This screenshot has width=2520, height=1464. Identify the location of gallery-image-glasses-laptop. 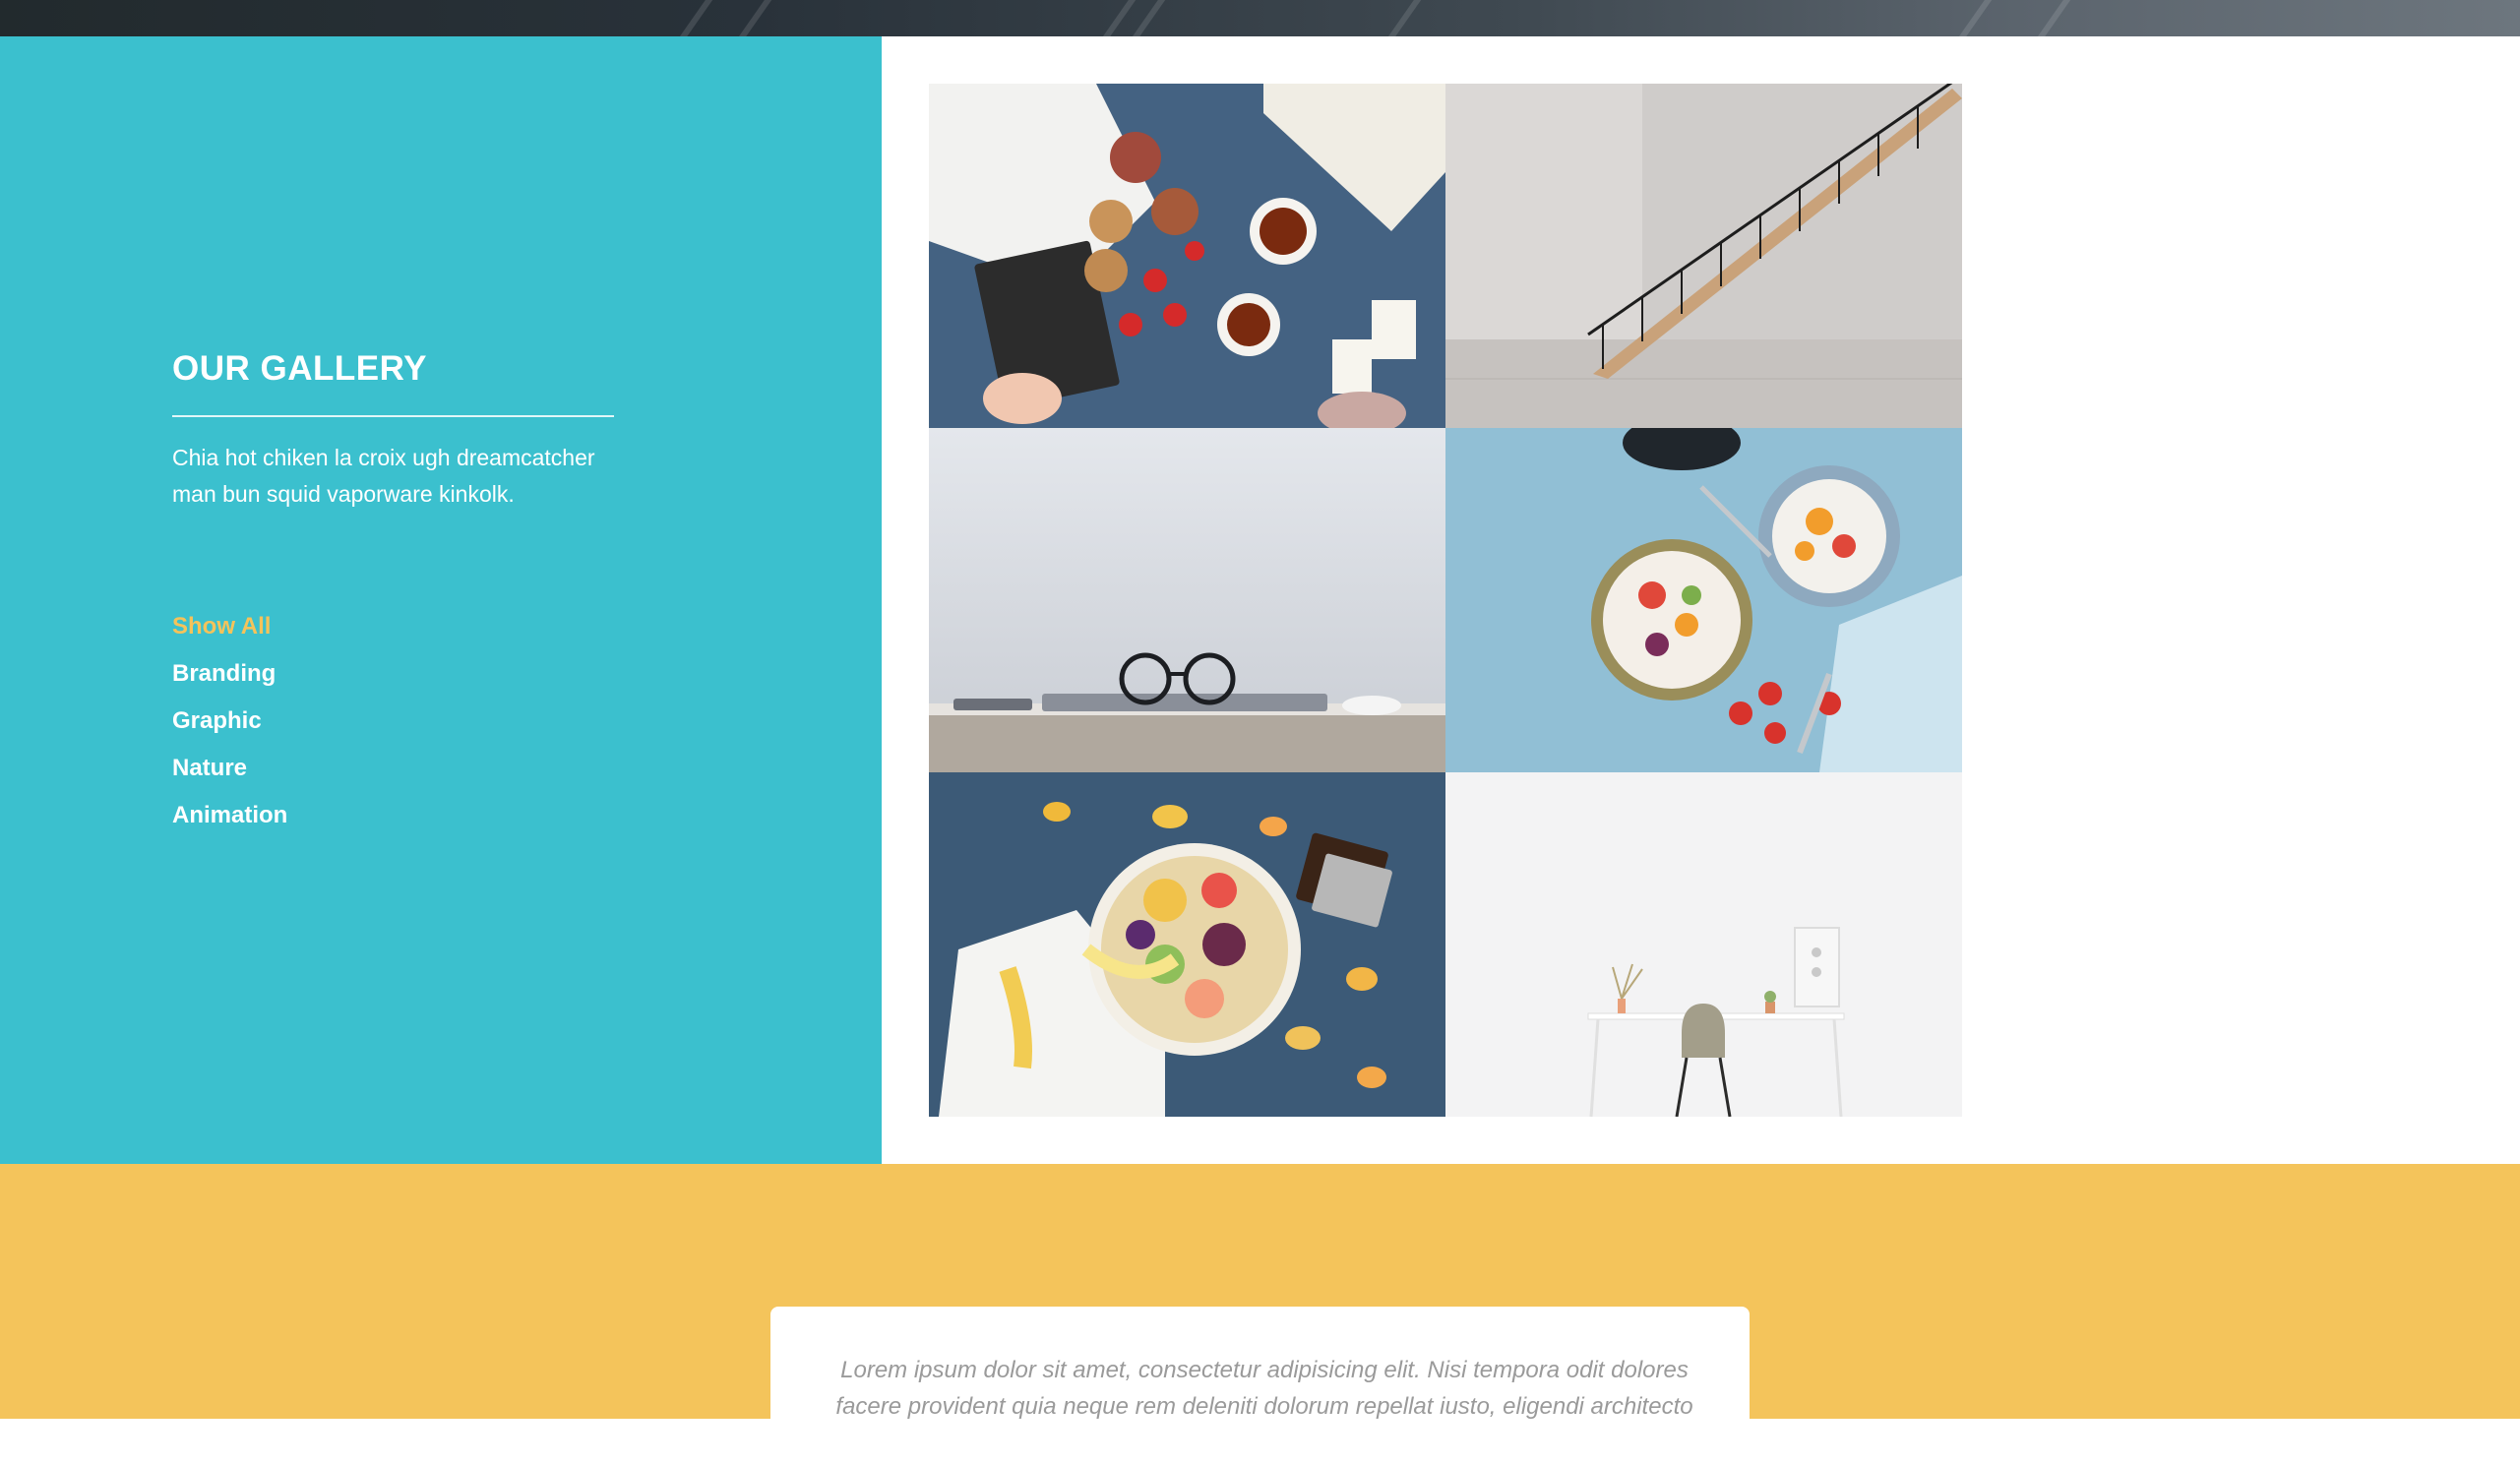
(1187, 600).